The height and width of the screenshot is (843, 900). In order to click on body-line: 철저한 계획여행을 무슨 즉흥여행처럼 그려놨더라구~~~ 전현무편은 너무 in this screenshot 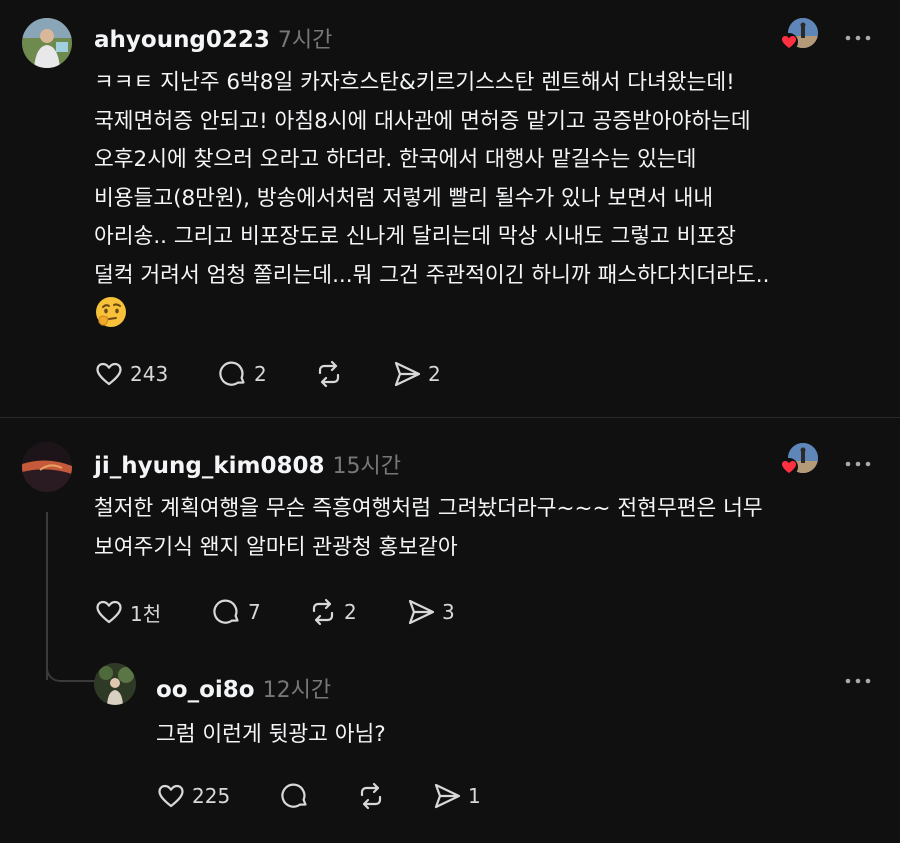, I will do `click(428, 508)`.